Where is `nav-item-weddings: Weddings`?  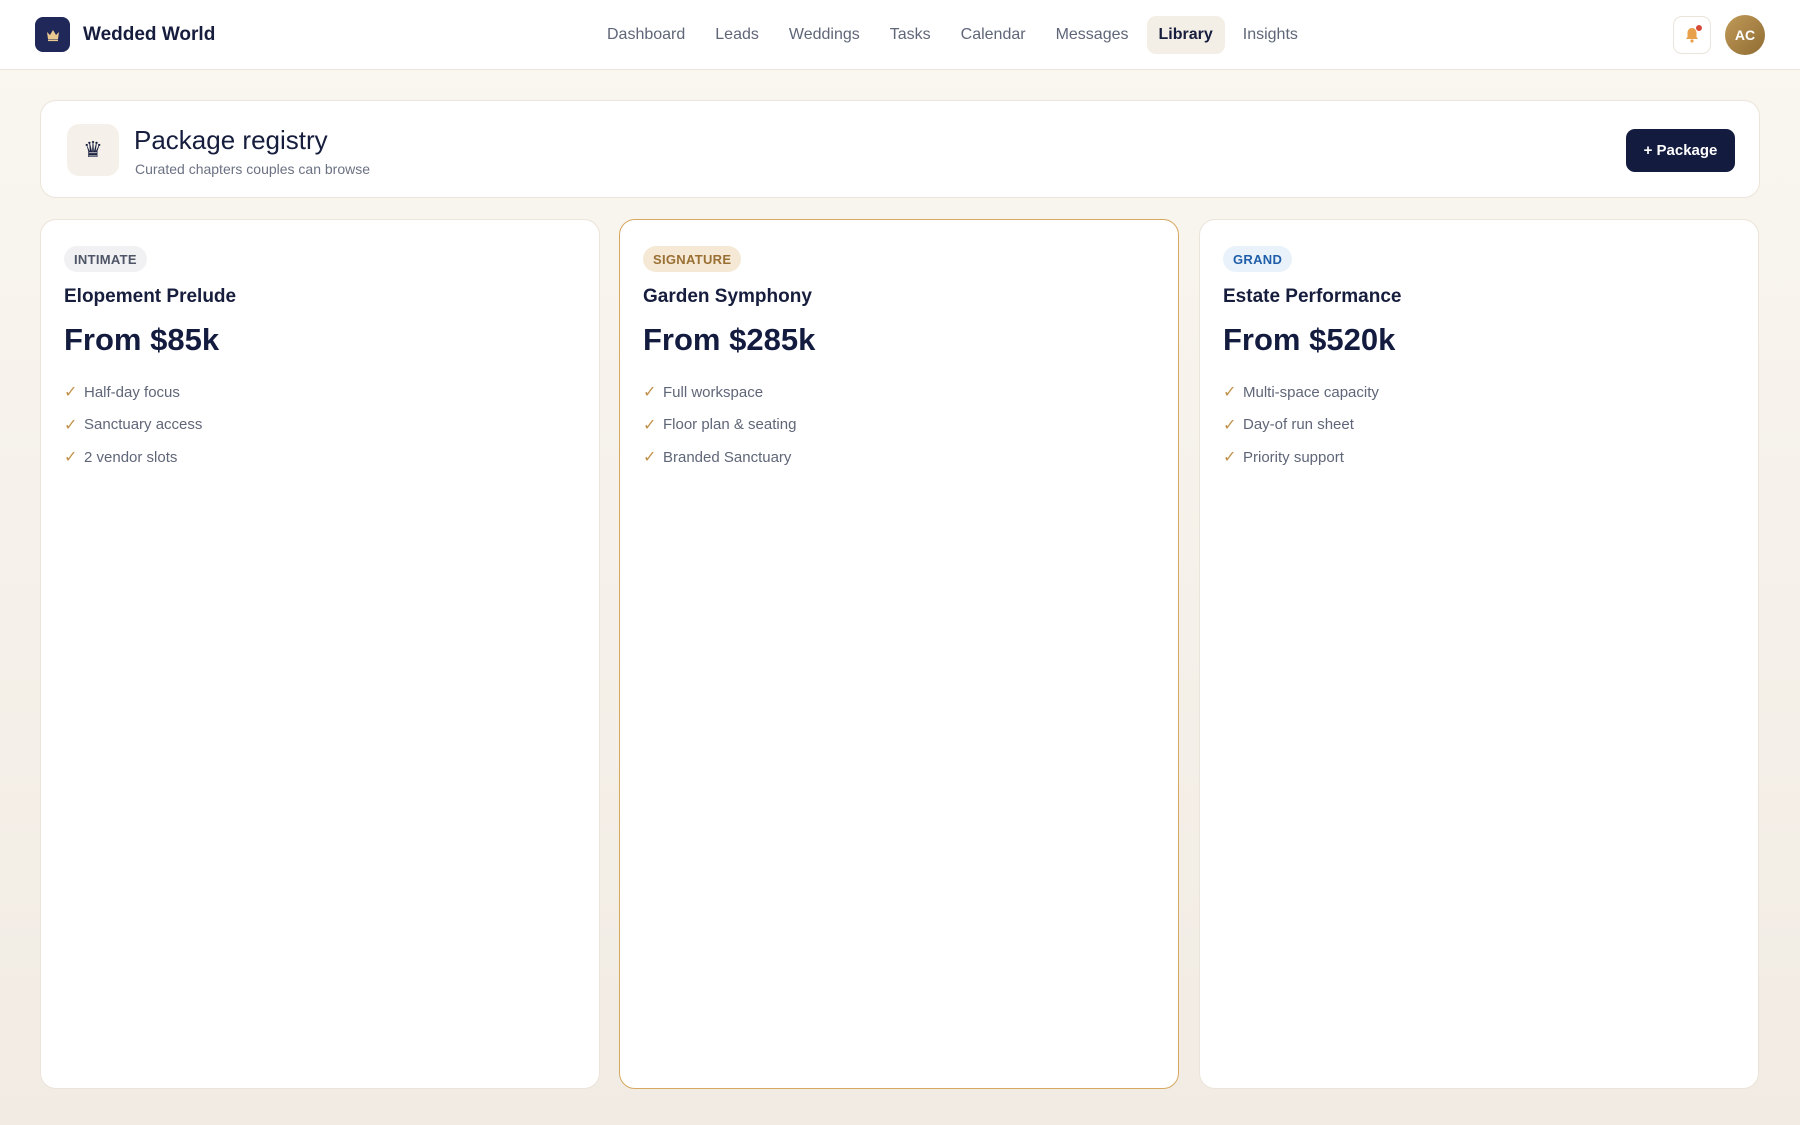 nav-item-weddings: Weddings is located at coordinates (824, 35).